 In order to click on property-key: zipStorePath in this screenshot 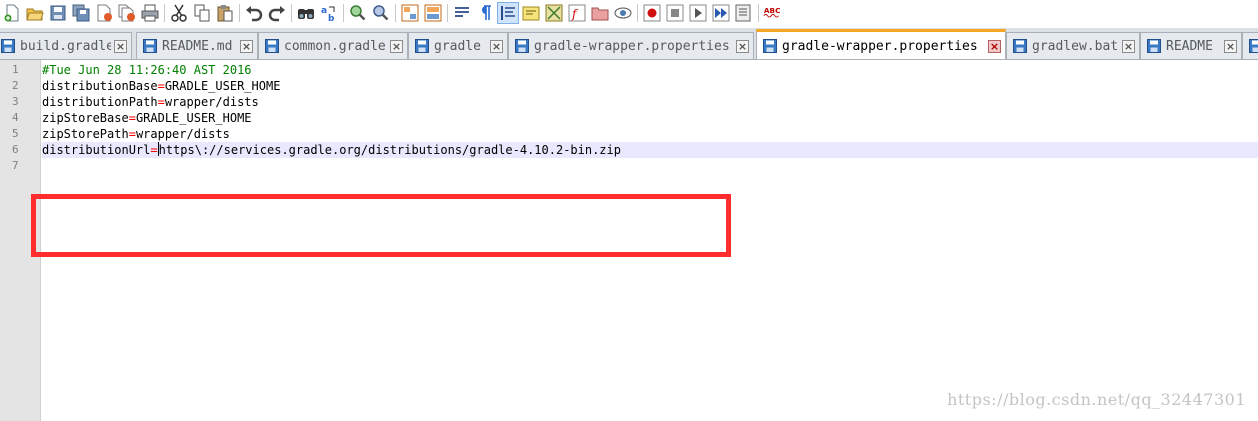, I will do `click(85, 134)`.